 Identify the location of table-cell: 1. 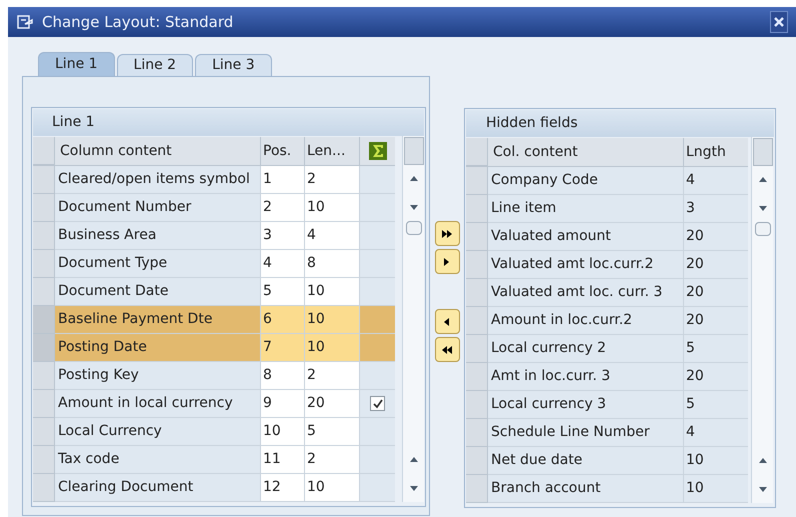
(283, 180).